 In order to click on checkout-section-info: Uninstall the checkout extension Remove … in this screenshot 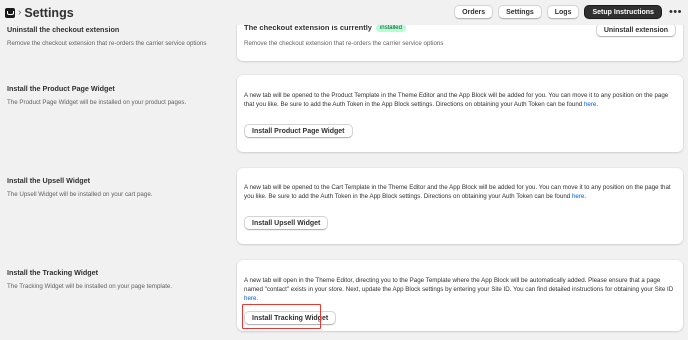, I will do `click(117, 36)`.